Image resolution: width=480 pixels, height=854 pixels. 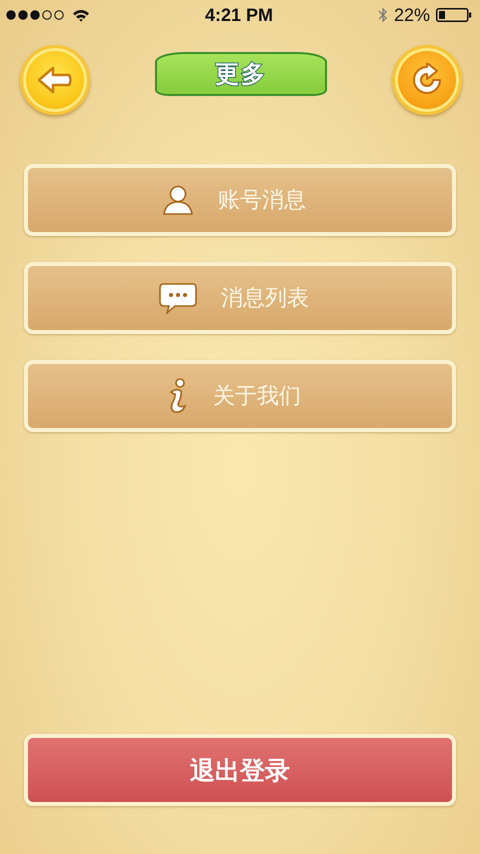 What do you see at coordinates (178, 396) in the screenshot?
I see `info-icon` at bounding box center [178, 396].